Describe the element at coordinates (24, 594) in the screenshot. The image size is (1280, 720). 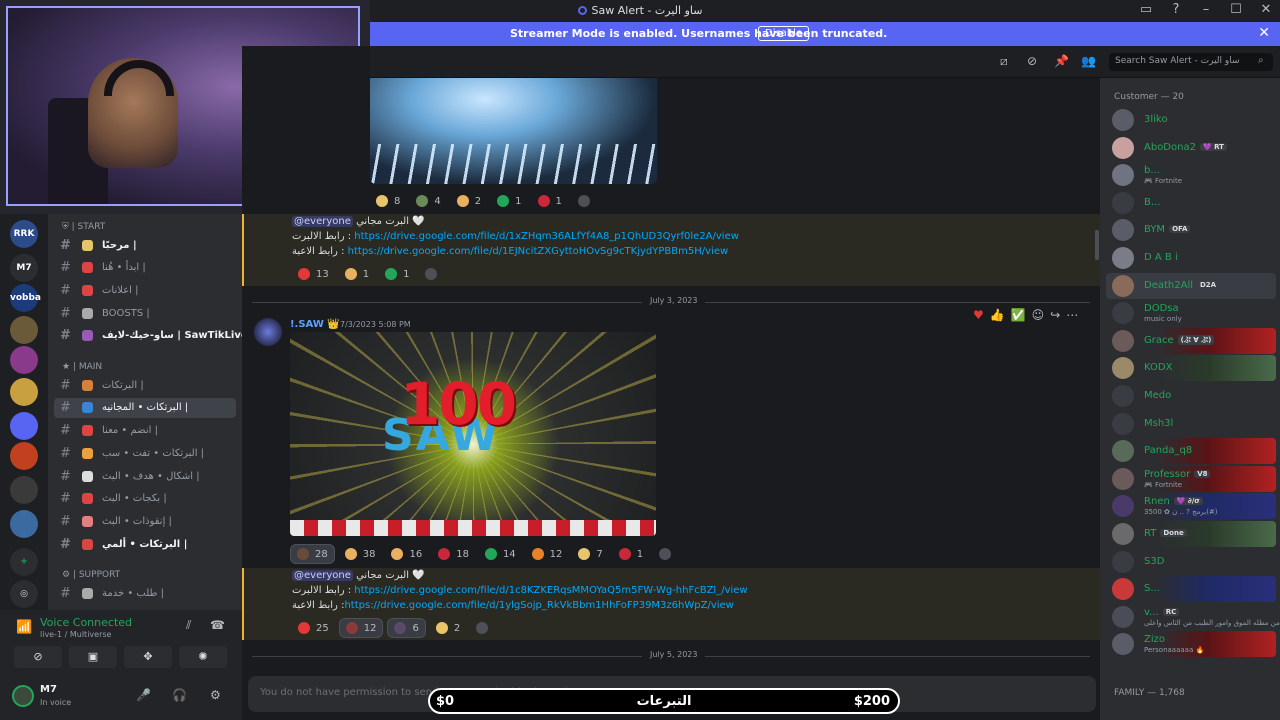
I see `explore-servers-icon: ◎` at that location.